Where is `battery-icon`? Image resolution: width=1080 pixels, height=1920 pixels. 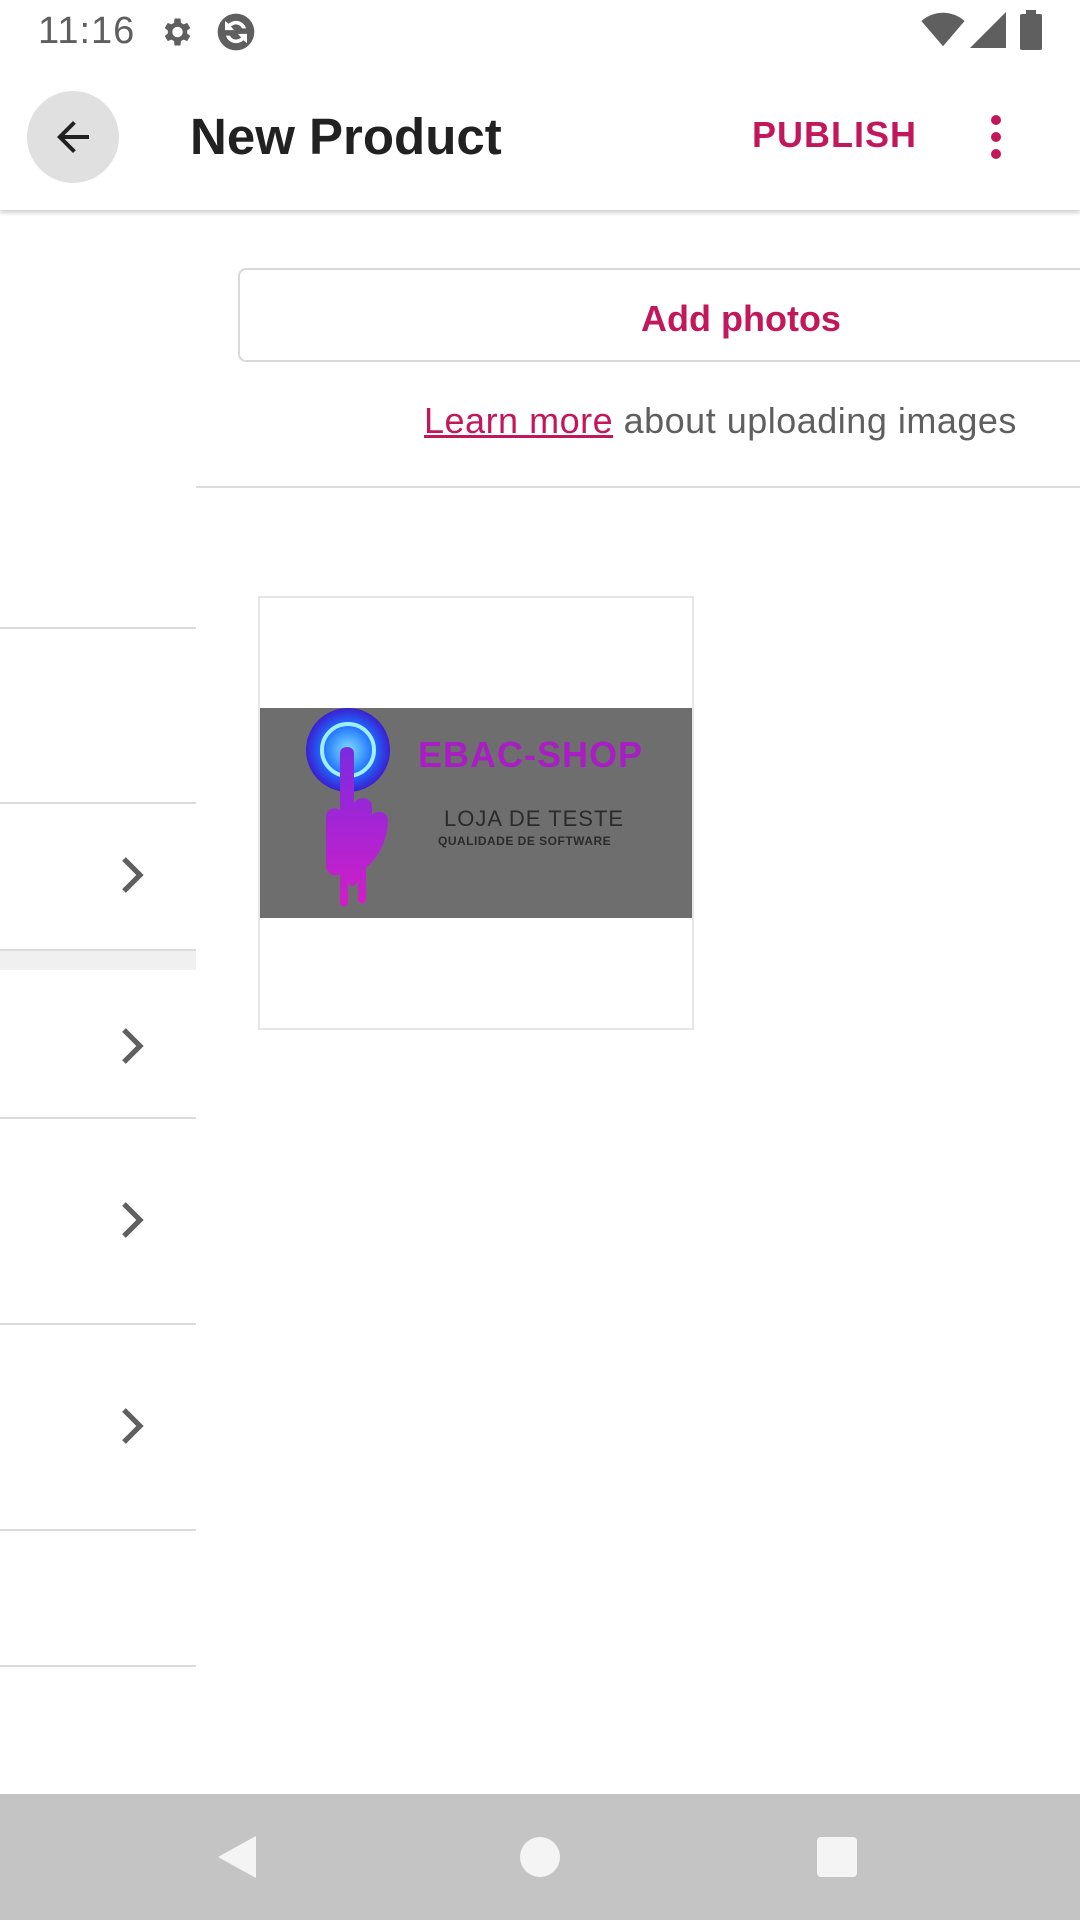 battery-icon is located at coordinates (1031, 30).